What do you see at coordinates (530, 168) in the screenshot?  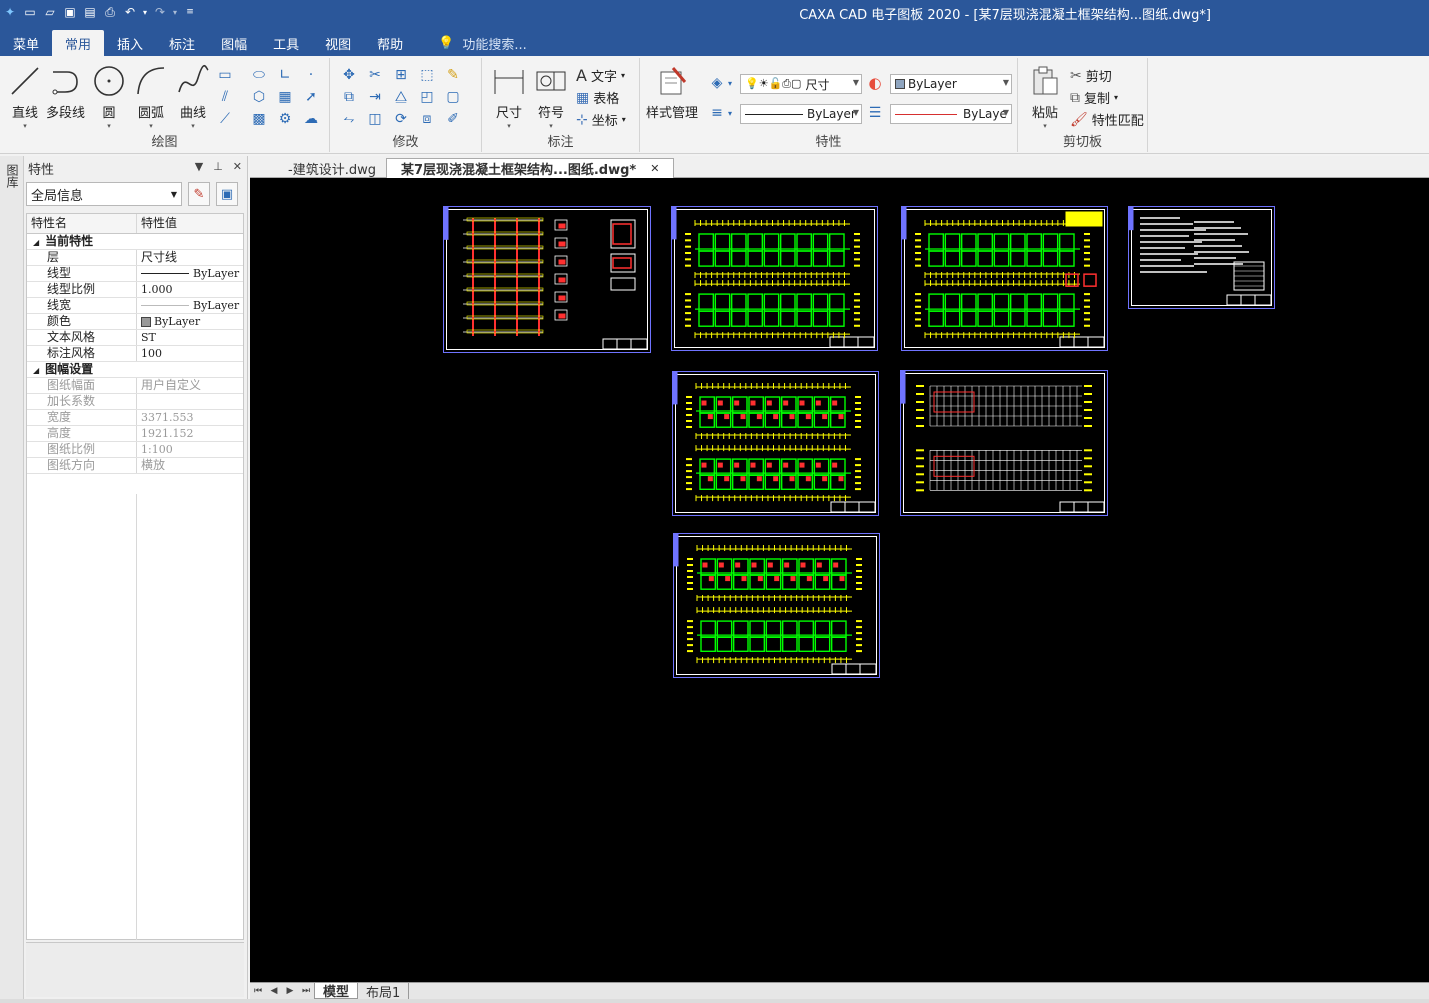 I see `doc-tab-structure: 某7层现浇混凝土框架结构...图纸.dwg* ✕` at bounding box center [530, 168].